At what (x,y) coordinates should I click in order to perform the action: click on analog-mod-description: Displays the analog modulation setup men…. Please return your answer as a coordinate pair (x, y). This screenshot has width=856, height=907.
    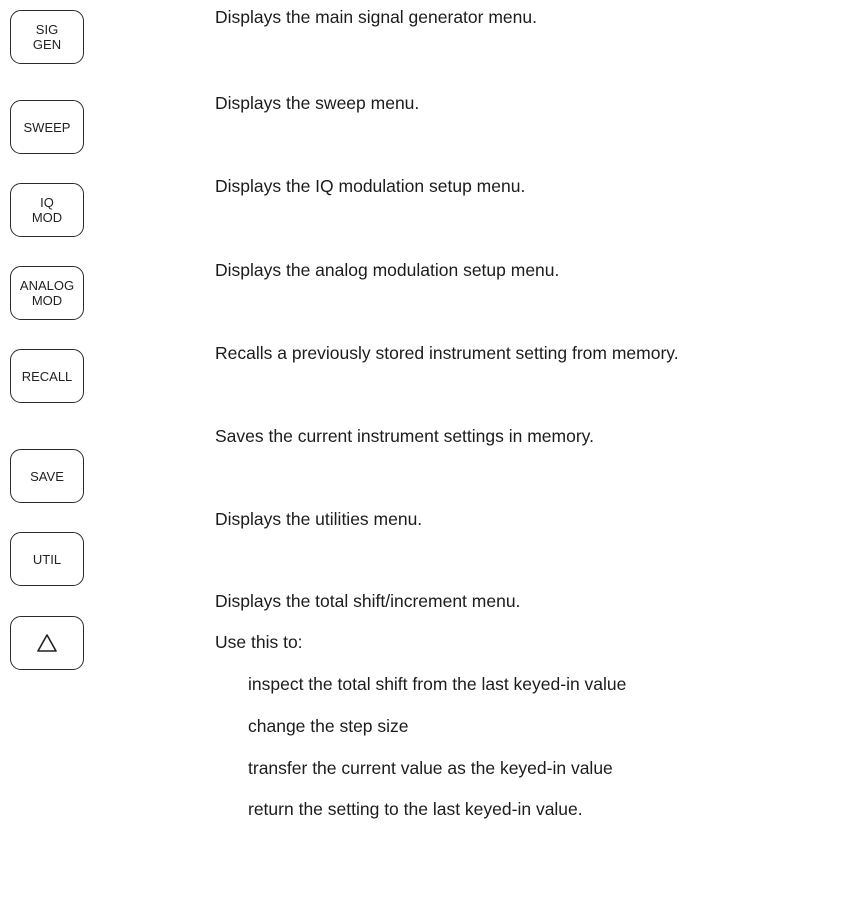
    Looking at the image, I should click on (387, 270).